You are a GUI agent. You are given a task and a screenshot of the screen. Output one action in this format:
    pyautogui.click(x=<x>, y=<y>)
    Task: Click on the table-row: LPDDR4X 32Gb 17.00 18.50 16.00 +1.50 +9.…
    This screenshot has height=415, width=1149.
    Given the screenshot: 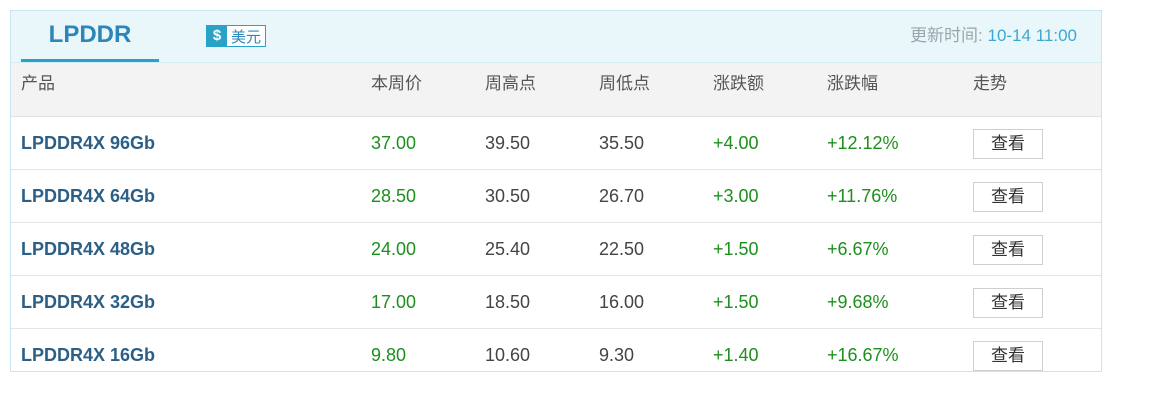 What is the action you would take?
    pyautogui.click(x=556, y=302)
    